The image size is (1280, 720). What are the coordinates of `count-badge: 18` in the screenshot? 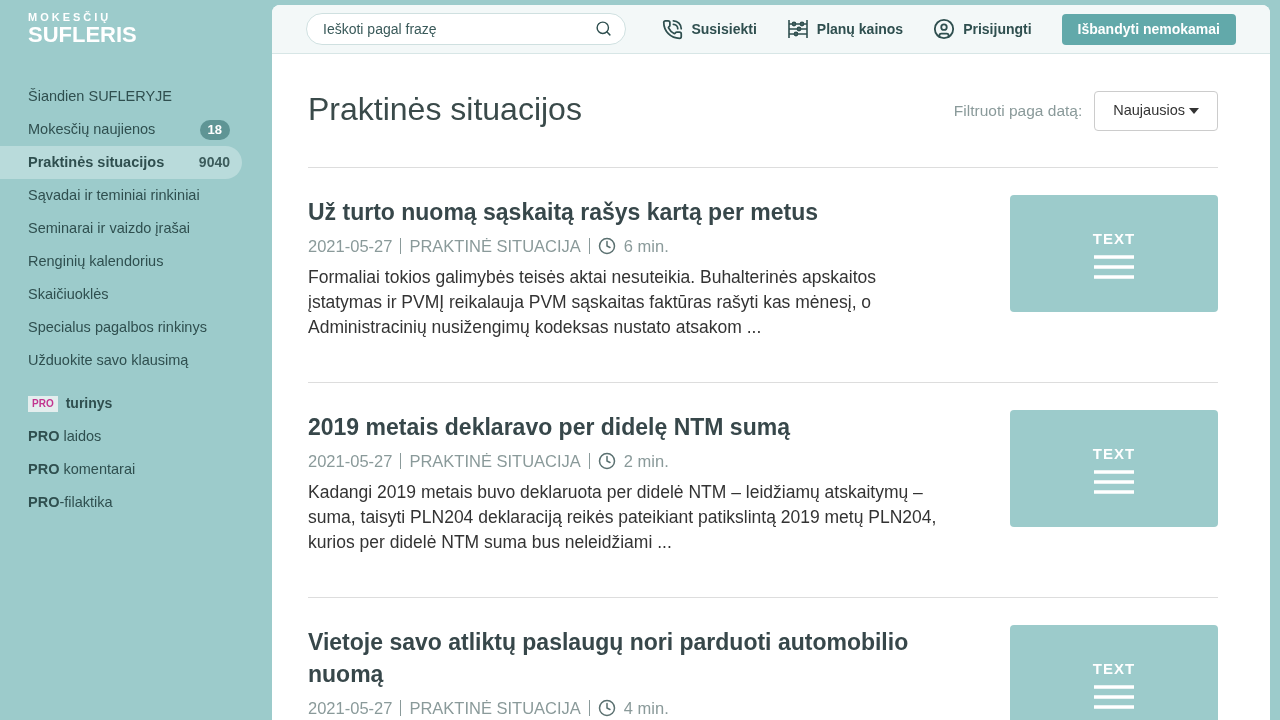 It's located at (214, 129).